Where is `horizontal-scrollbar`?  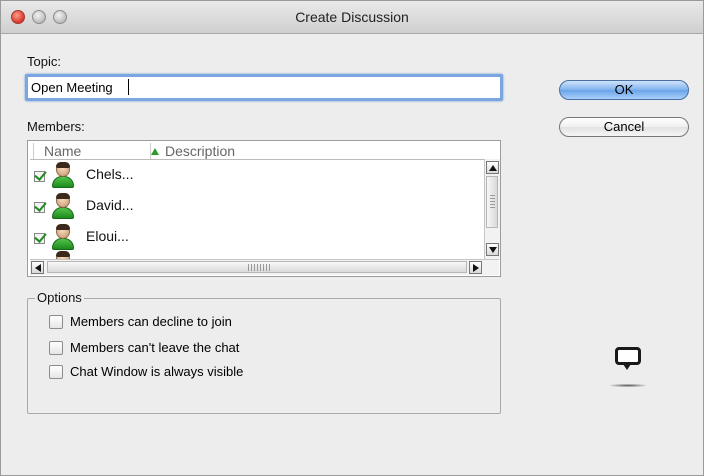 horizontal-scrollbar is located at coordinates (264, 267).